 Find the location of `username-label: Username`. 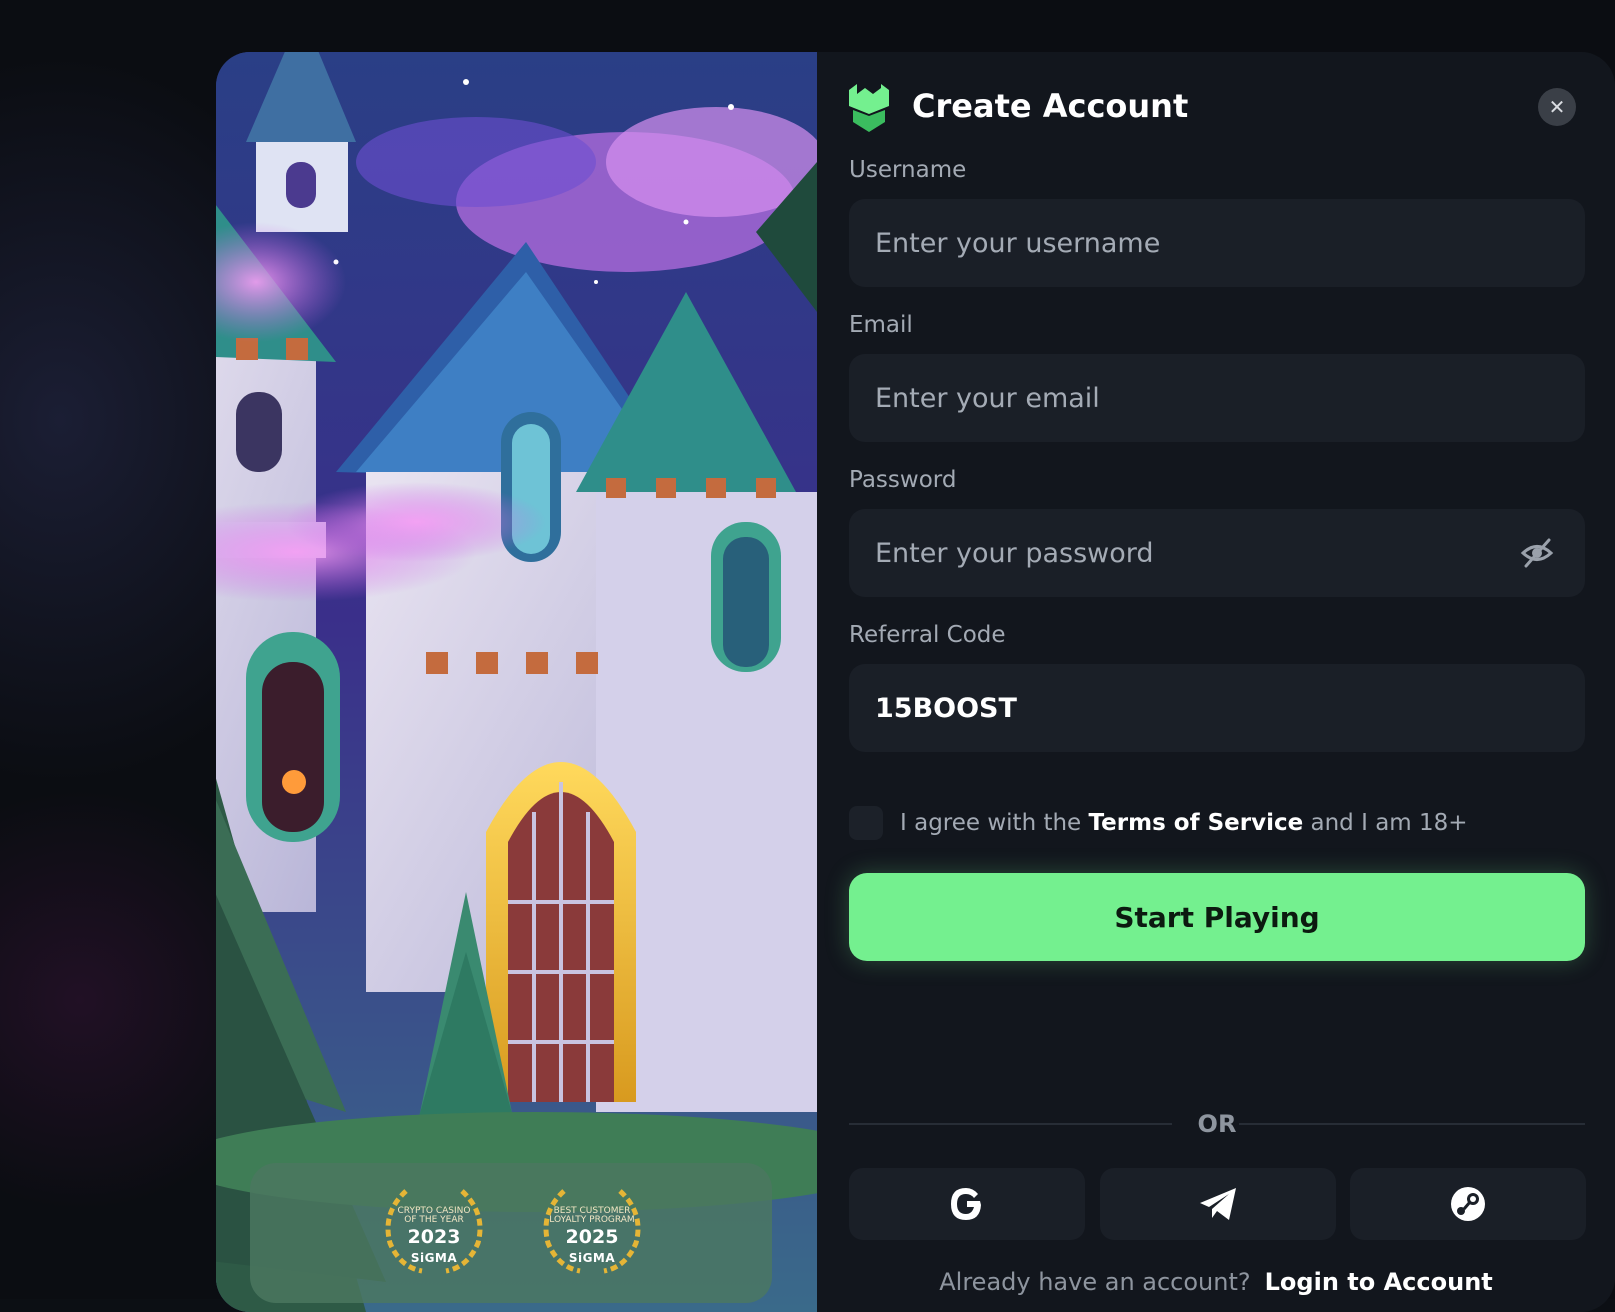

username-label: Username is located at coordinates (908, 170).